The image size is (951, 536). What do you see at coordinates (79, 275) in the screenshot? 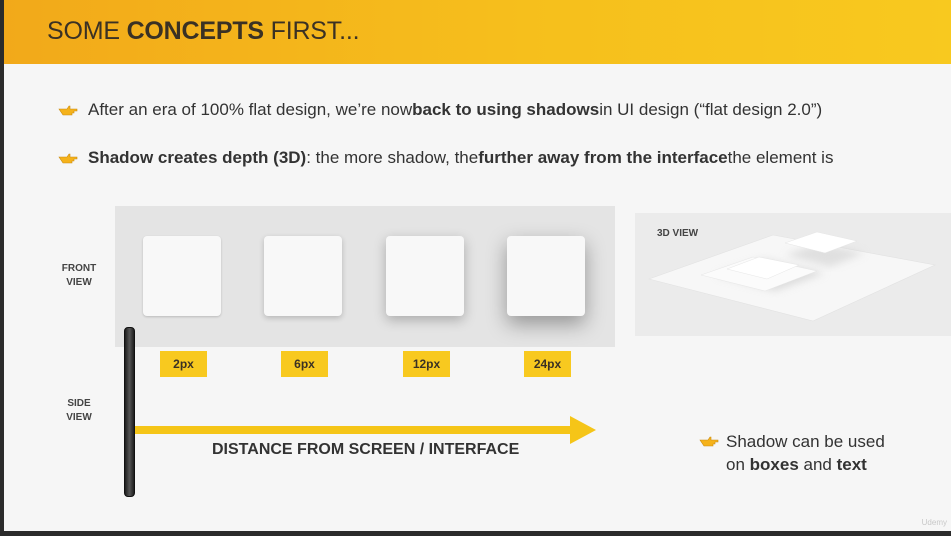
I see `front-view-label: FRONT VIEW` at bounding box center [79, 275].